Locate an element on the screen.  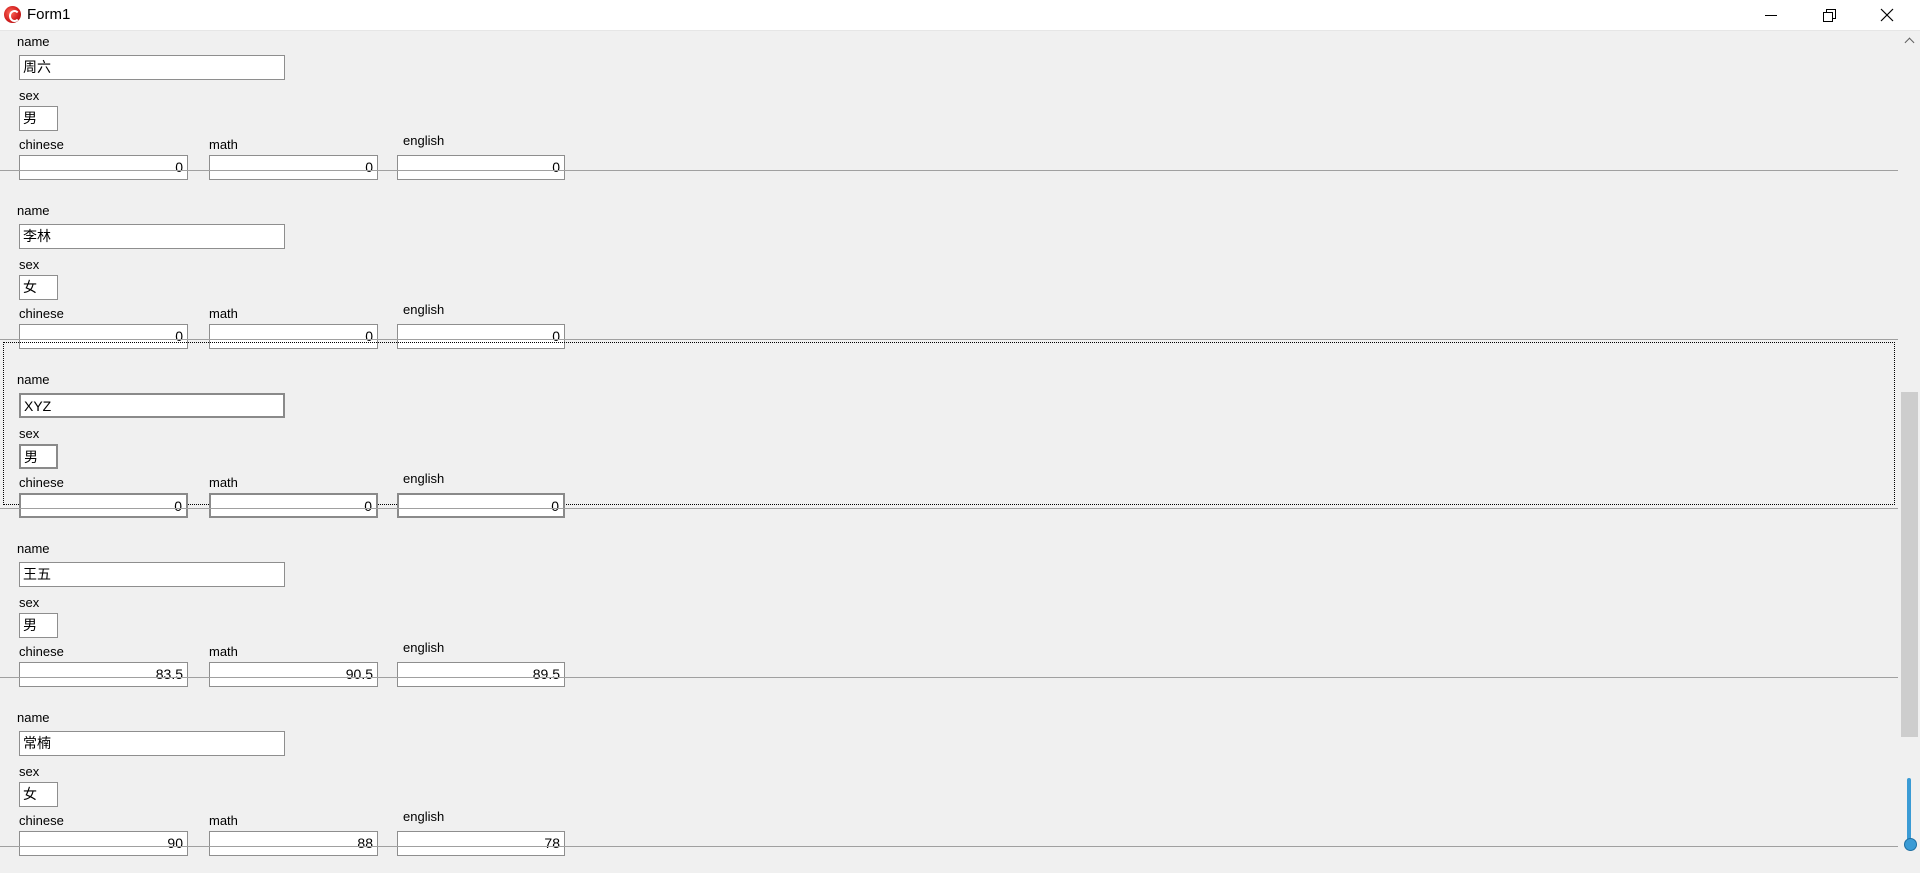
title-bar: Form1 is located at coordinates (960, 15).